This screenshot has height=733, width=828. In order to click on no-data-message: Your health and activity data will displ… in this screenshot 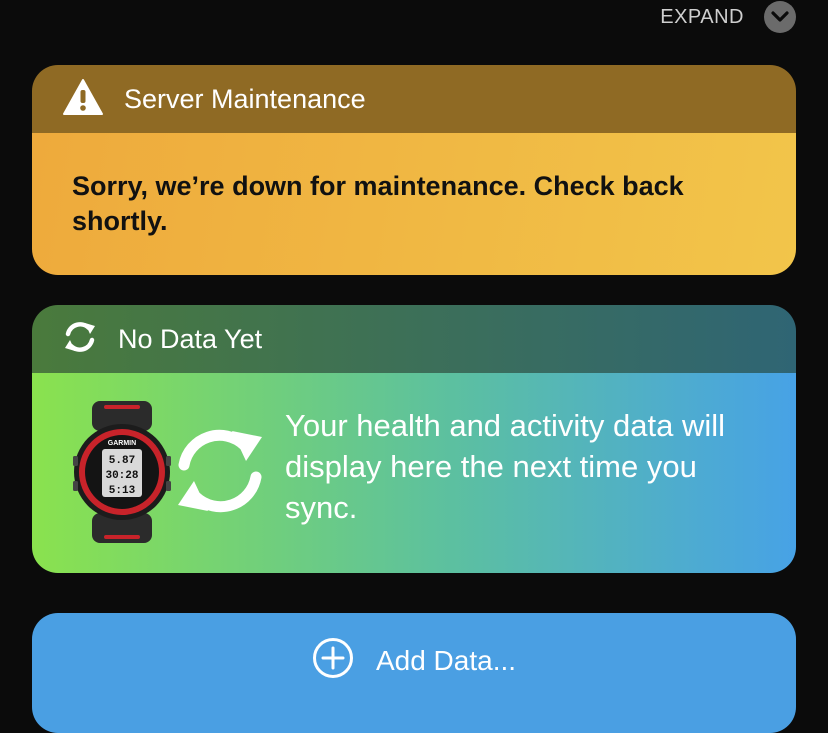, I will do `click(505, 466)`.